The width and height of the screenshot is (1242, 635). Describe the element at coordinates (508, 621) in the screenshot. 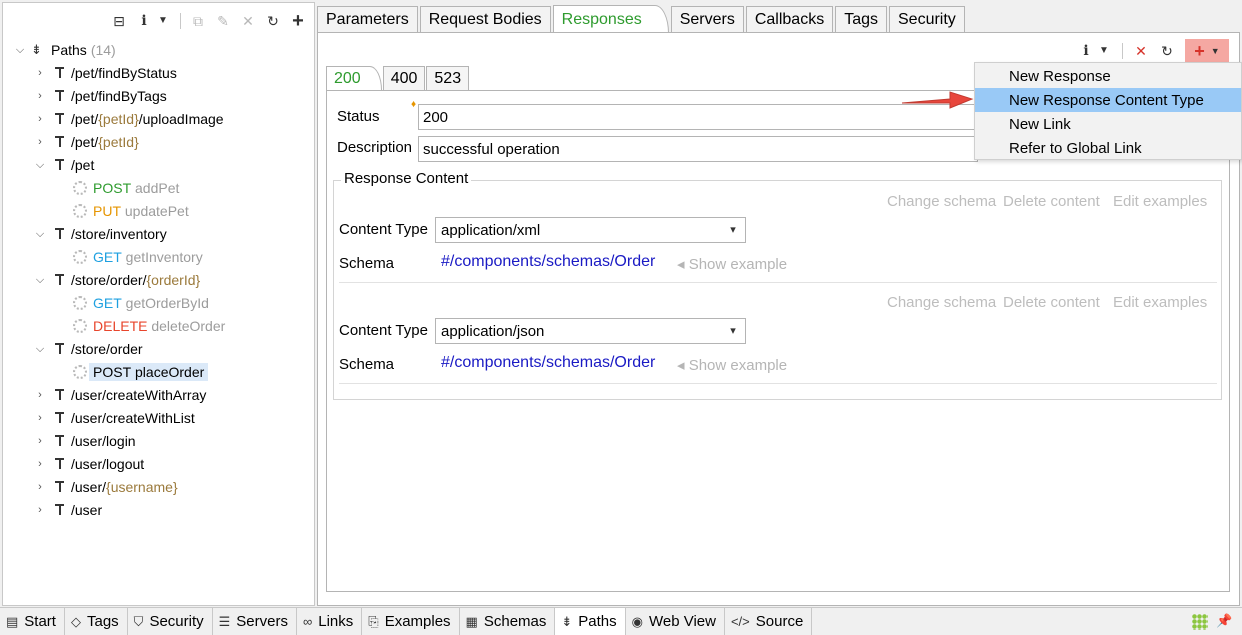

I see `bottom-tab-schemas: ▦ Schemas` at that location.